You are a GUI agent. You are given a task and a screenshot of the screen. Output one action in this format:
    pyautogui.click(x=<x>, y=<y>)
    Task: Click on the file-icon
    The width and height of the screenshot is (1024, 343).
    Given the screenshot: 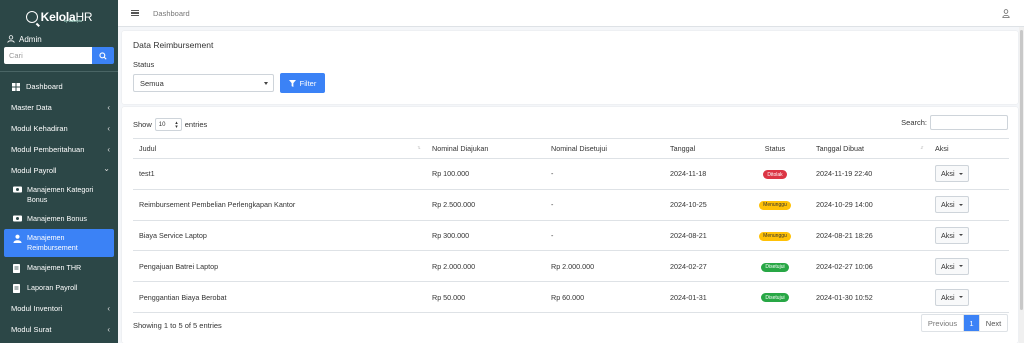 What is the action you would take?
    pyautogui.click(x=17, y=288)
    